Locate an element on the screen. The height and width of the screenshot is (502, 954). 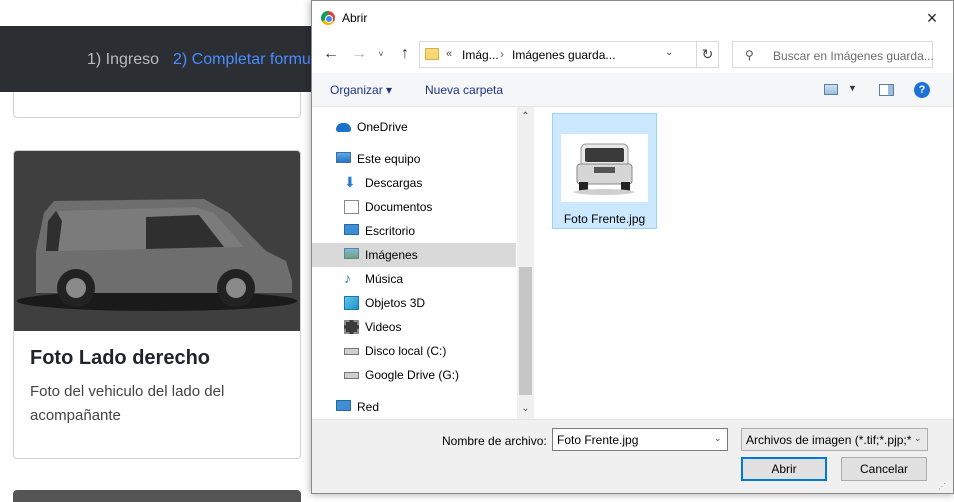
card-title: Foto Lado derecho is located at coordinates (120, 358).